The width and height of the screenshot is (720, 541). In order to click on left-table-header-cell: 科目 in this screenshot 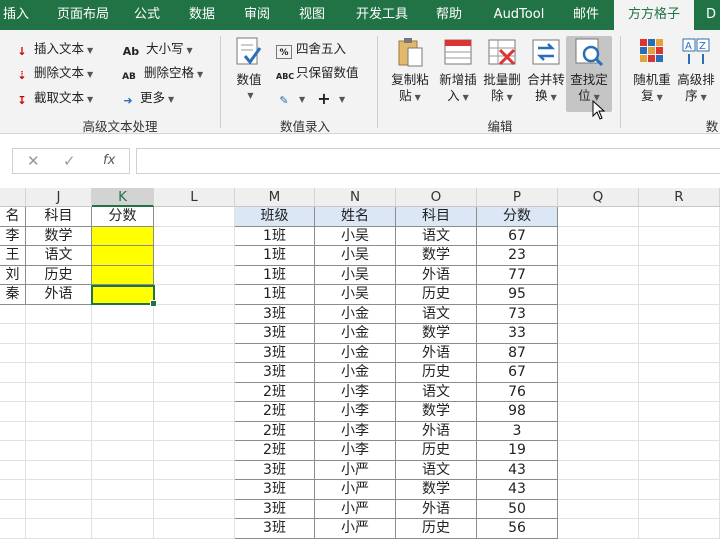, I will do `click(59, 217)`.